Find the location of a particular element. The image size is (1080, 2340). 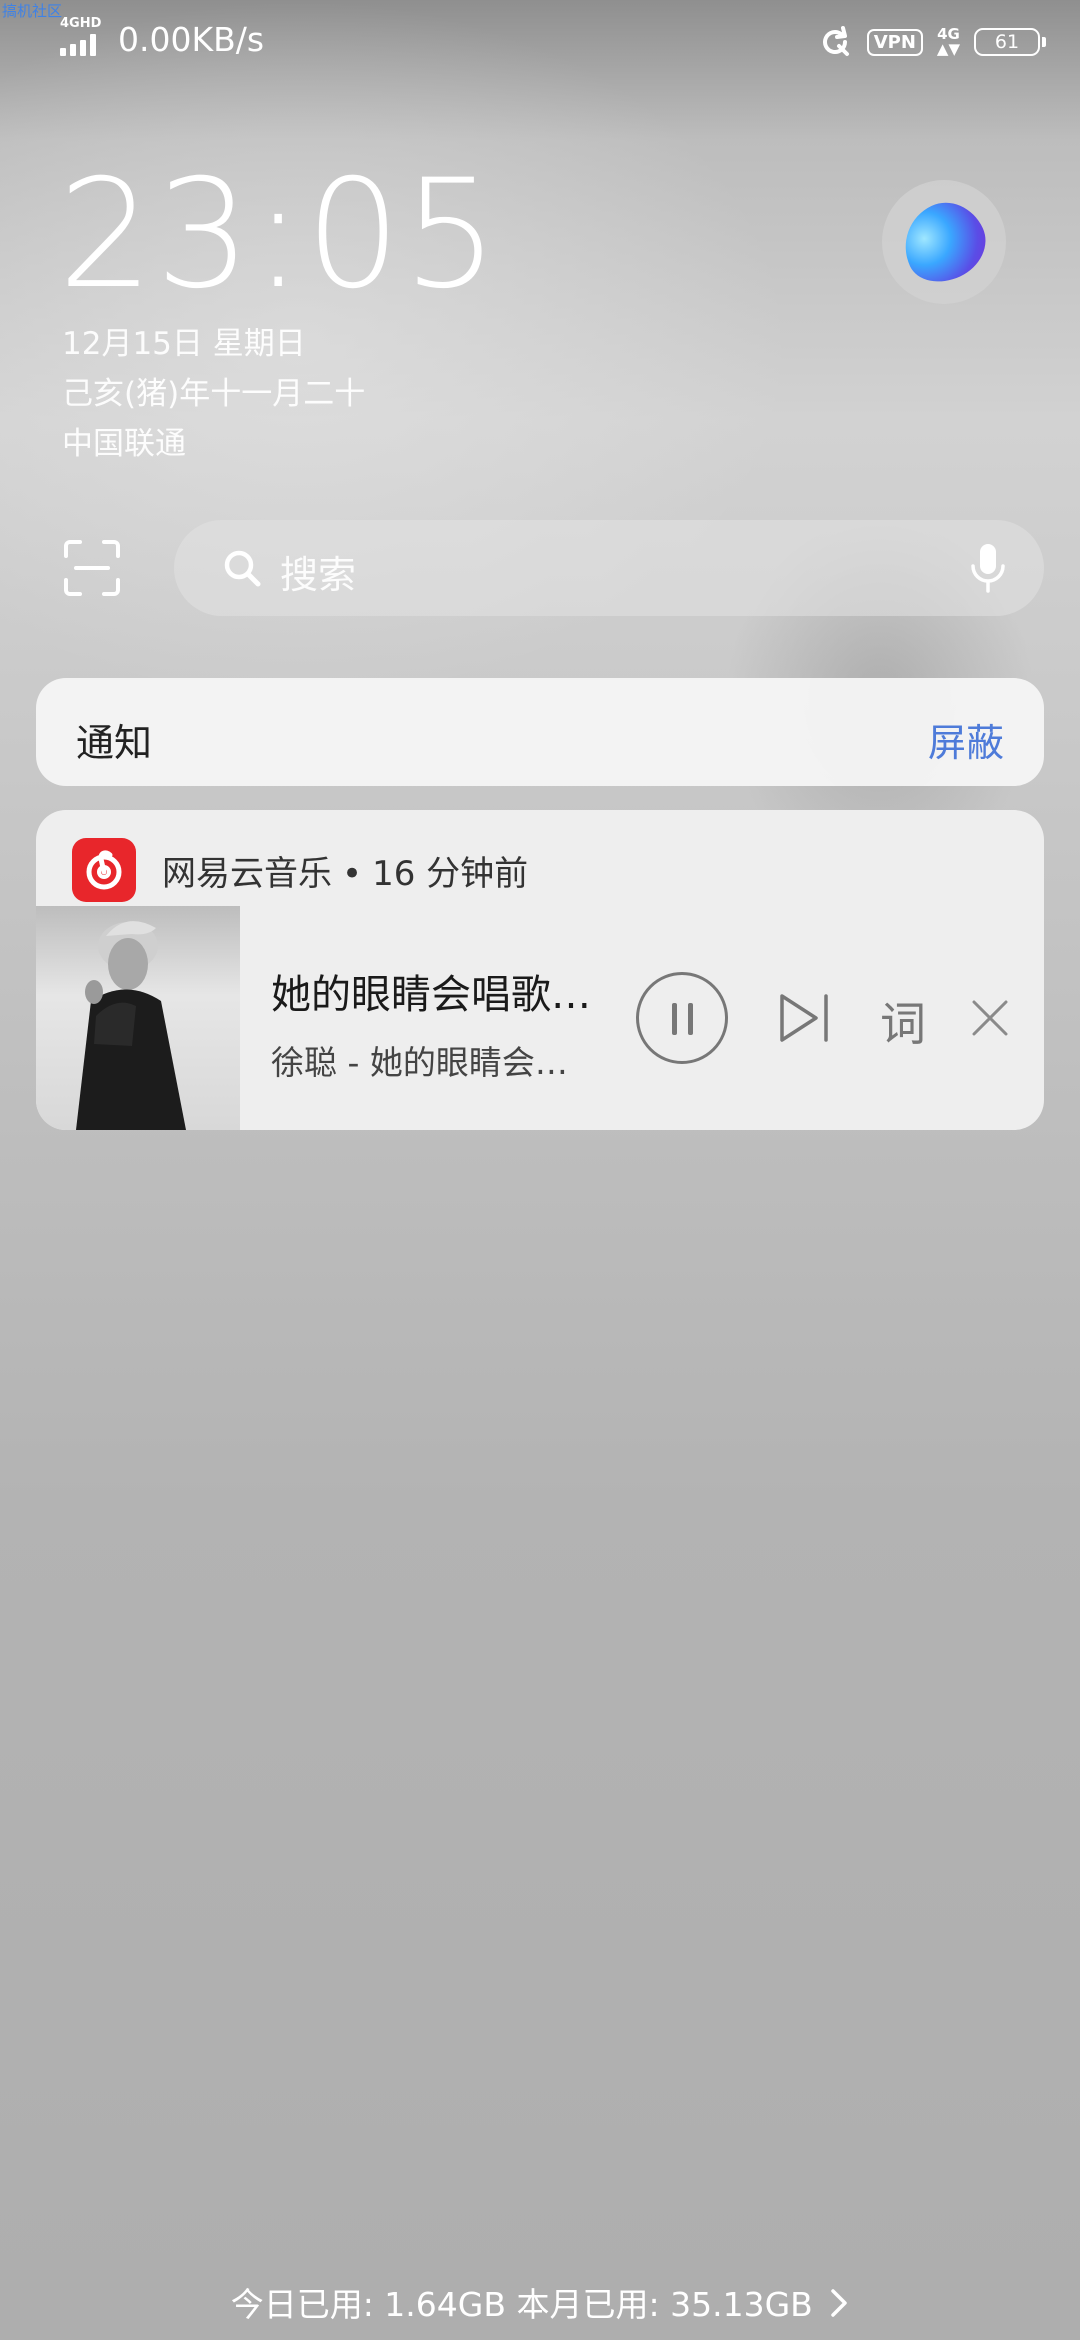

data-usage-footer: 今日已用: 1.64GB 本月已用: 35.13GB is located at coordinates (540, 2302).